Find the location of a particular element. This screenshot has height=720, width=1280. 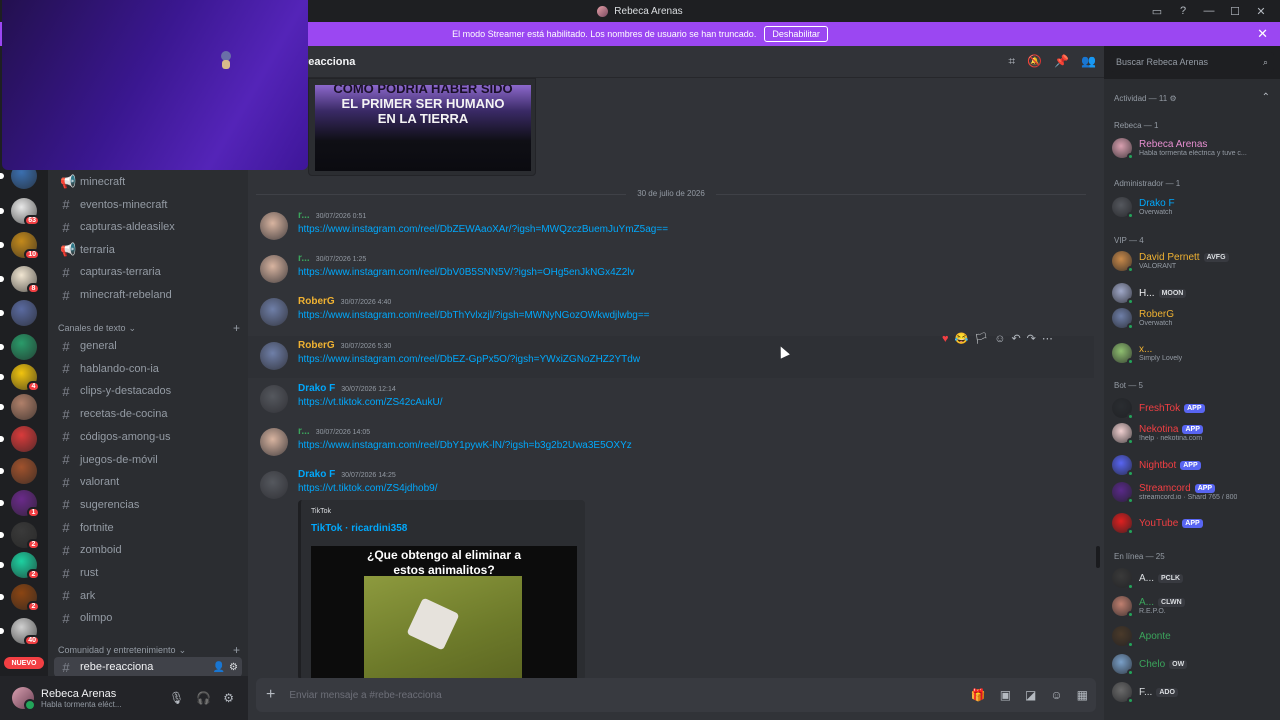

server-icon: 4 is located at coordinates (20, 378).